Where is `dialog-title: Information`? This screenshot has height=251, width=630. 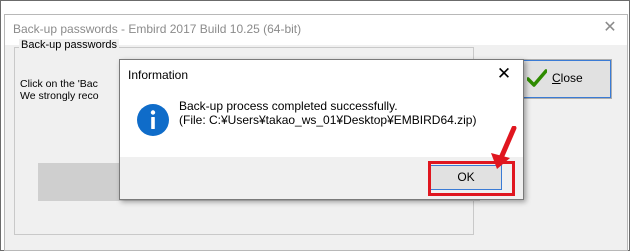 dialog-title: Information is located at coordinates (158, 75).